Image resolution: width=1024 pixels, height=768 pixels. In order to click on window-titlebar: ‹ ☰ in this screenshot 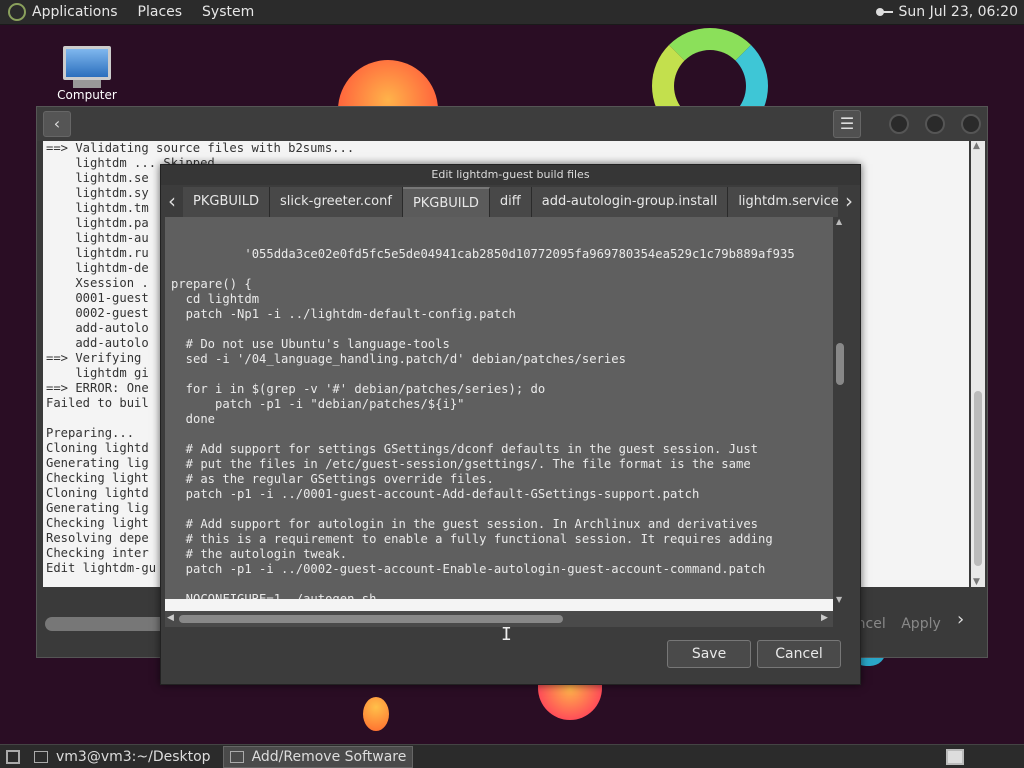, I will do `click(512, 124)`.